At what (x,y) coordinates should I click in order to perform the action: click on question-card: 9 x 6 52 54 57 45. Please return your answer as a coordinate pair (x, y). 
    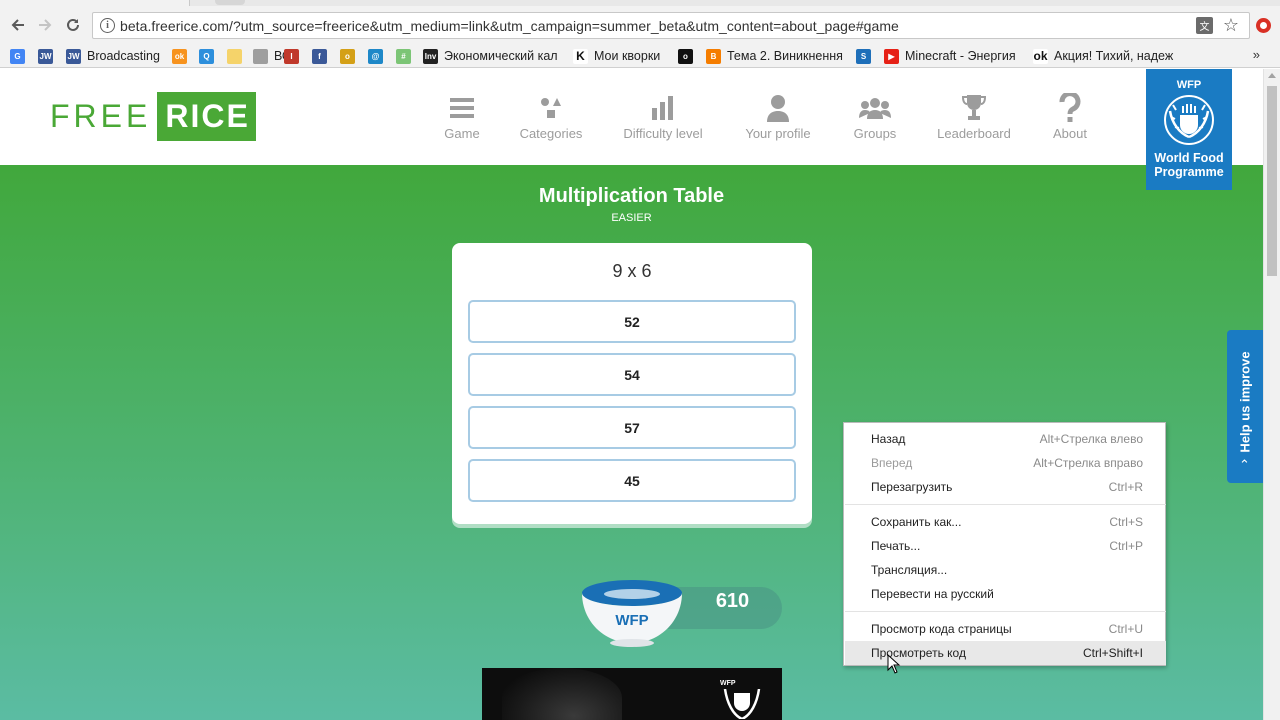
    Looking at the image, I should click on (632, 383).